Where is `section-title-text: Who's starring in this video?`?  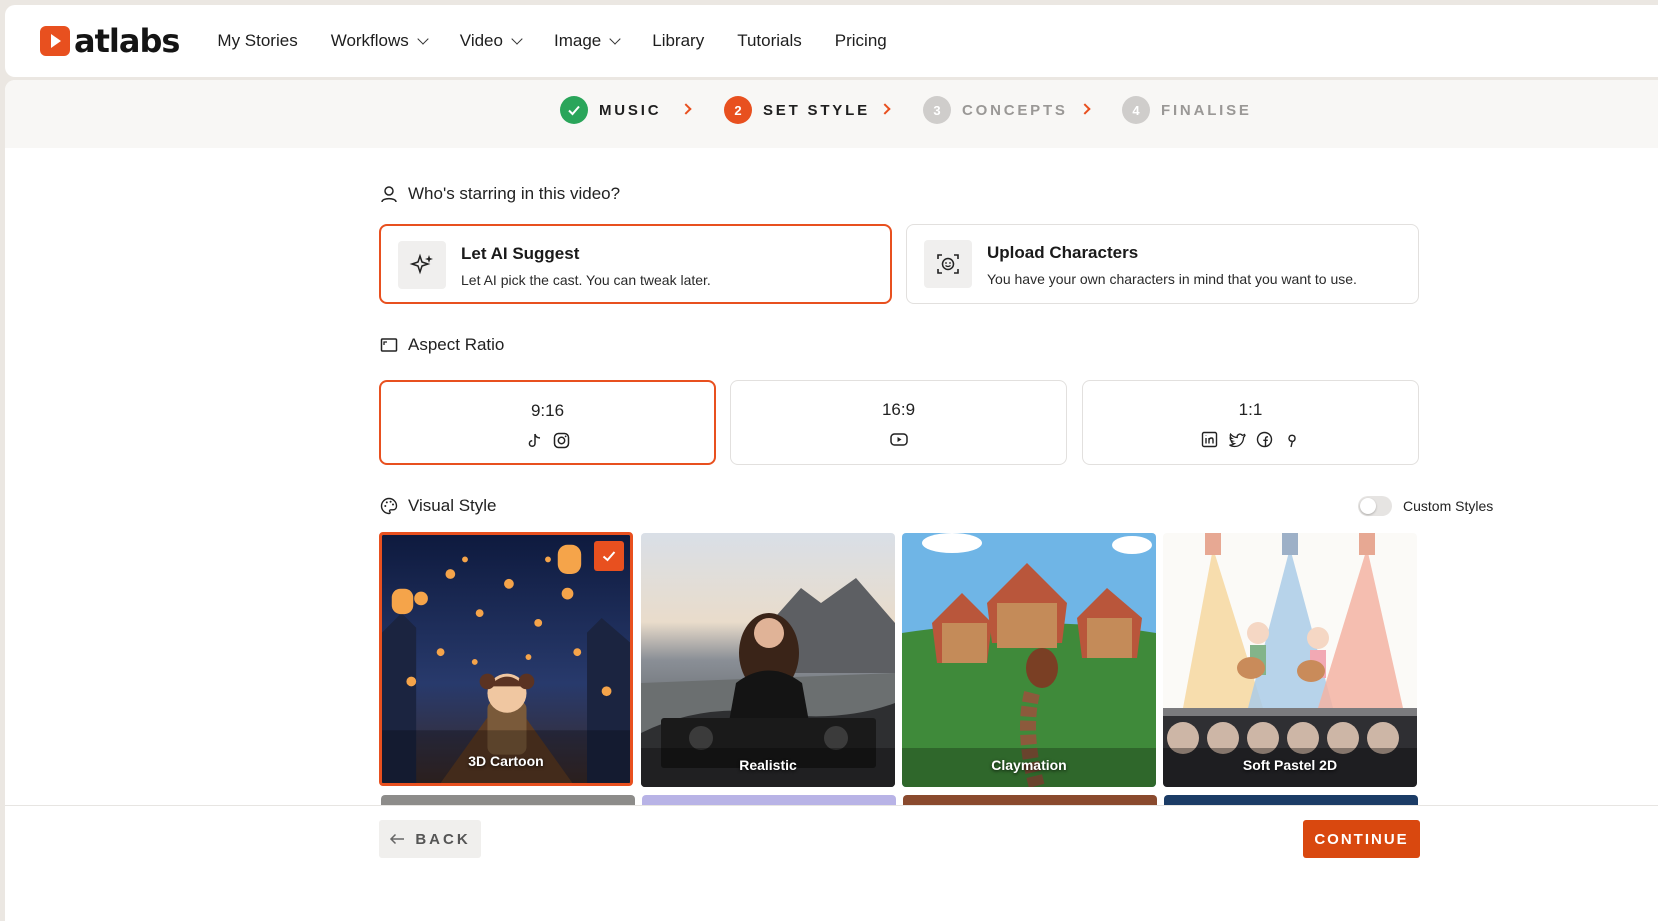 section-title-text: Who's starring in this video? is located at coordinates (514, 193).